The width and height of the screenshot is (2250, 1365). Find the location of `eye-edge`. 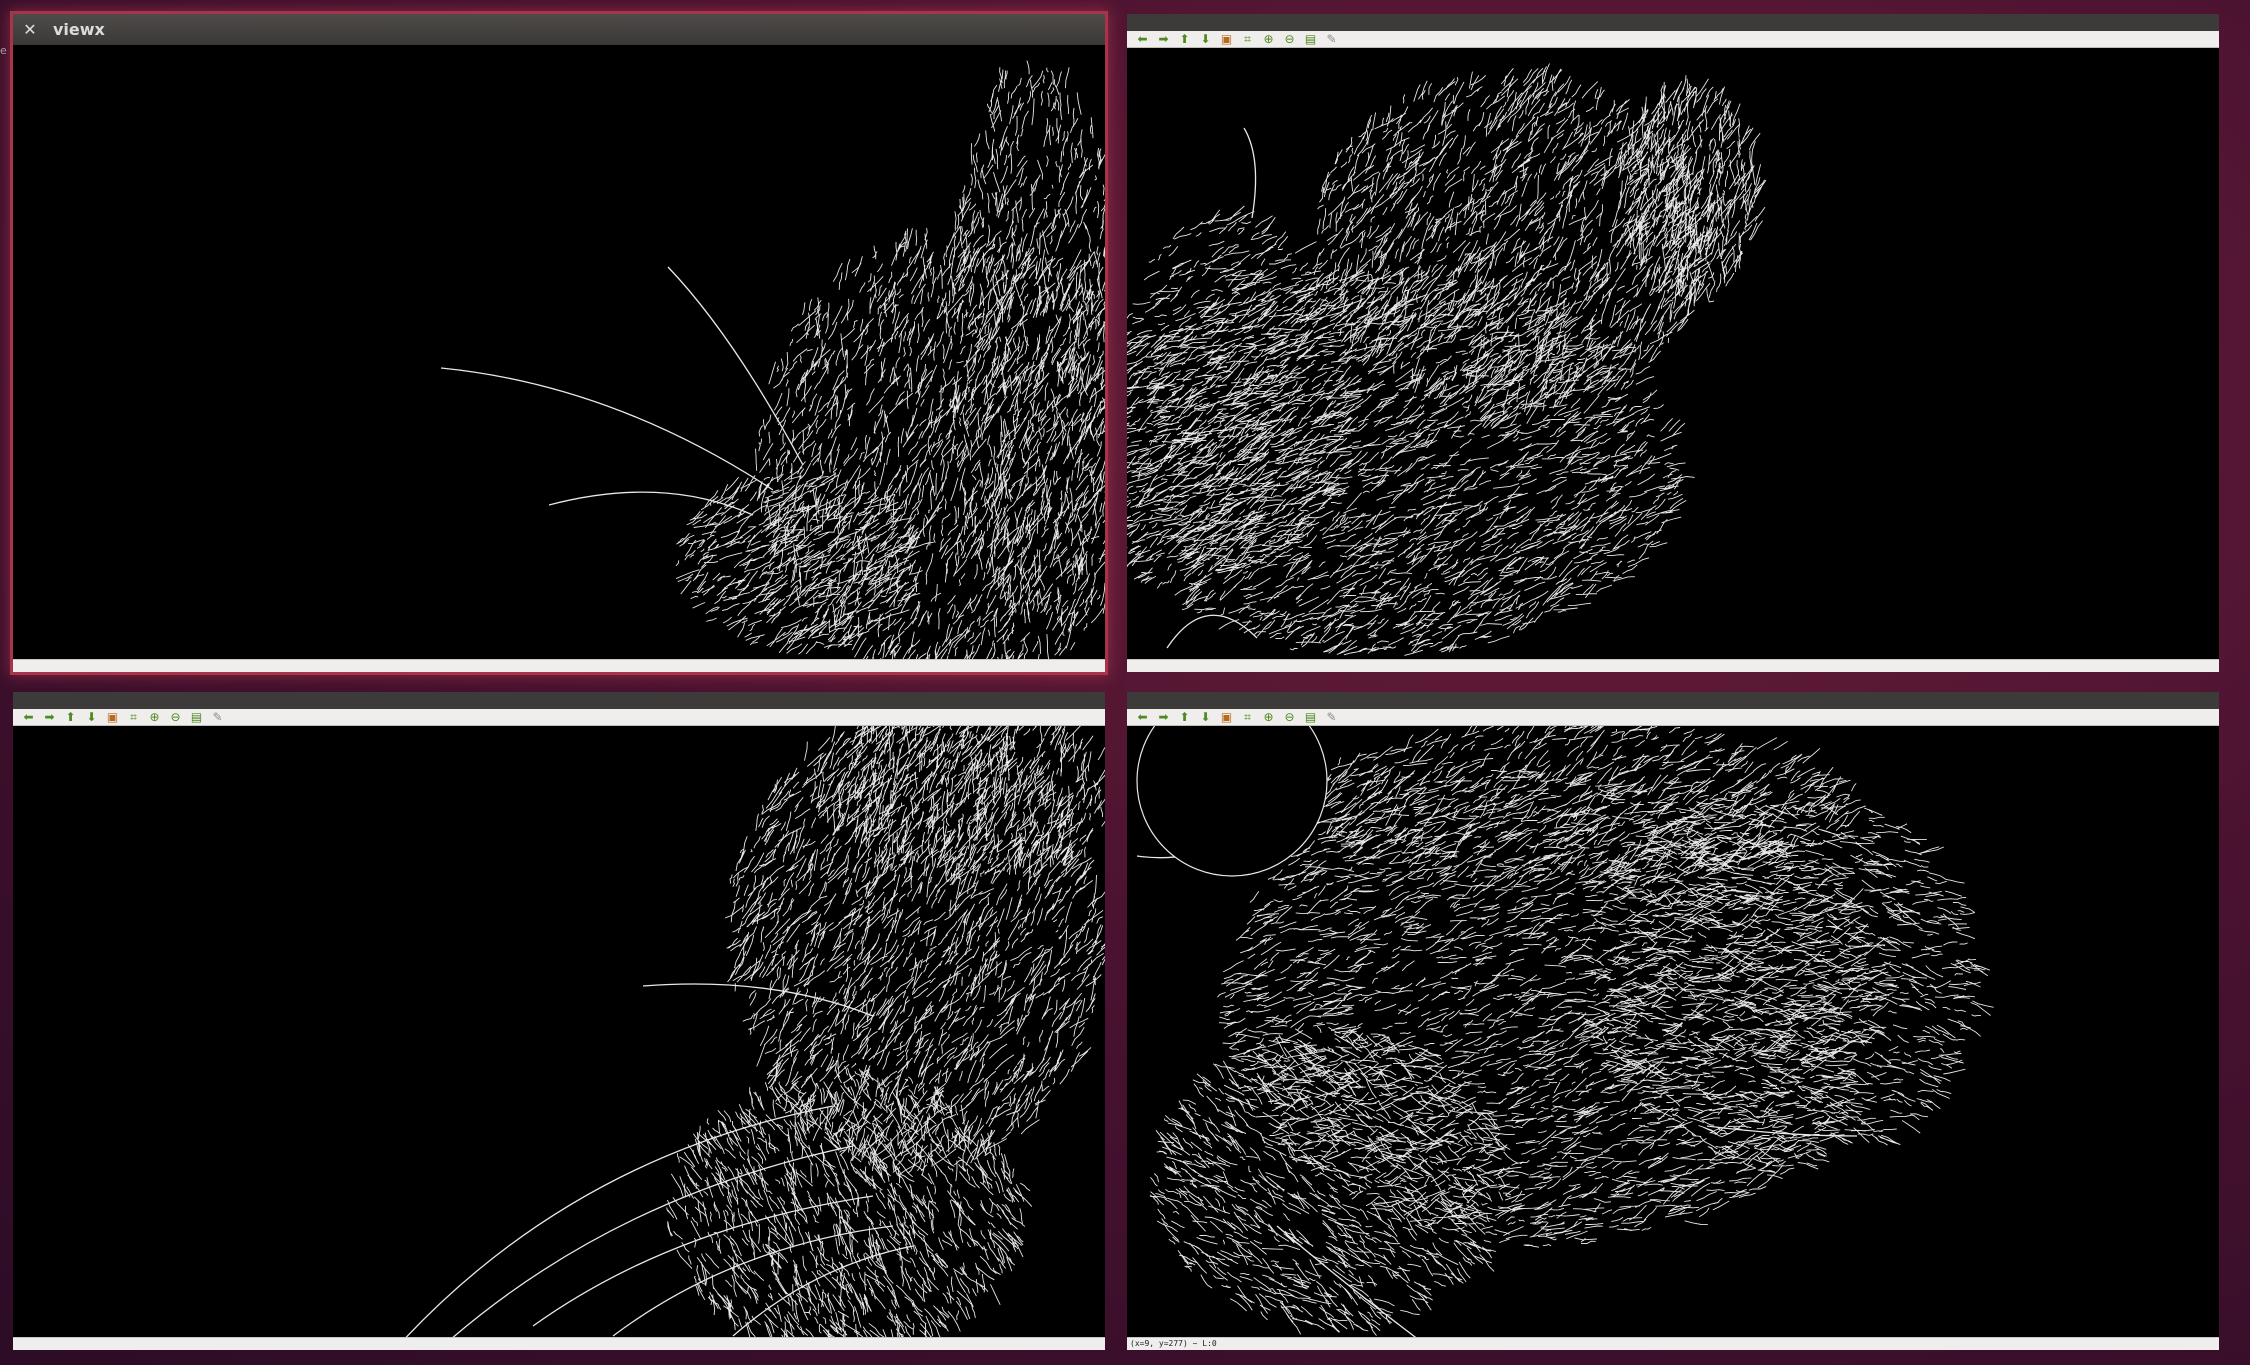

eye-edge is located at coordinates (1232, 801).